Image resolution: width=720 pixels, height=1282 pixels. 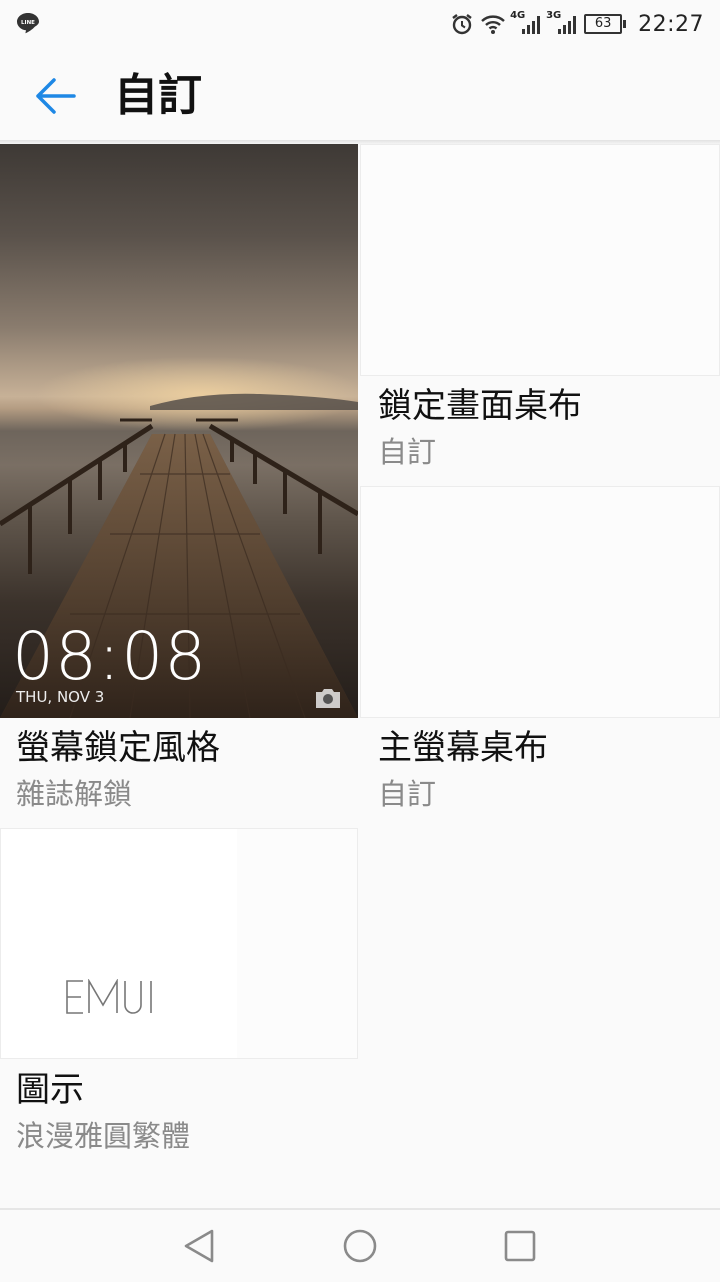 I want to click on emui-logo, so click(x=109, y=996).